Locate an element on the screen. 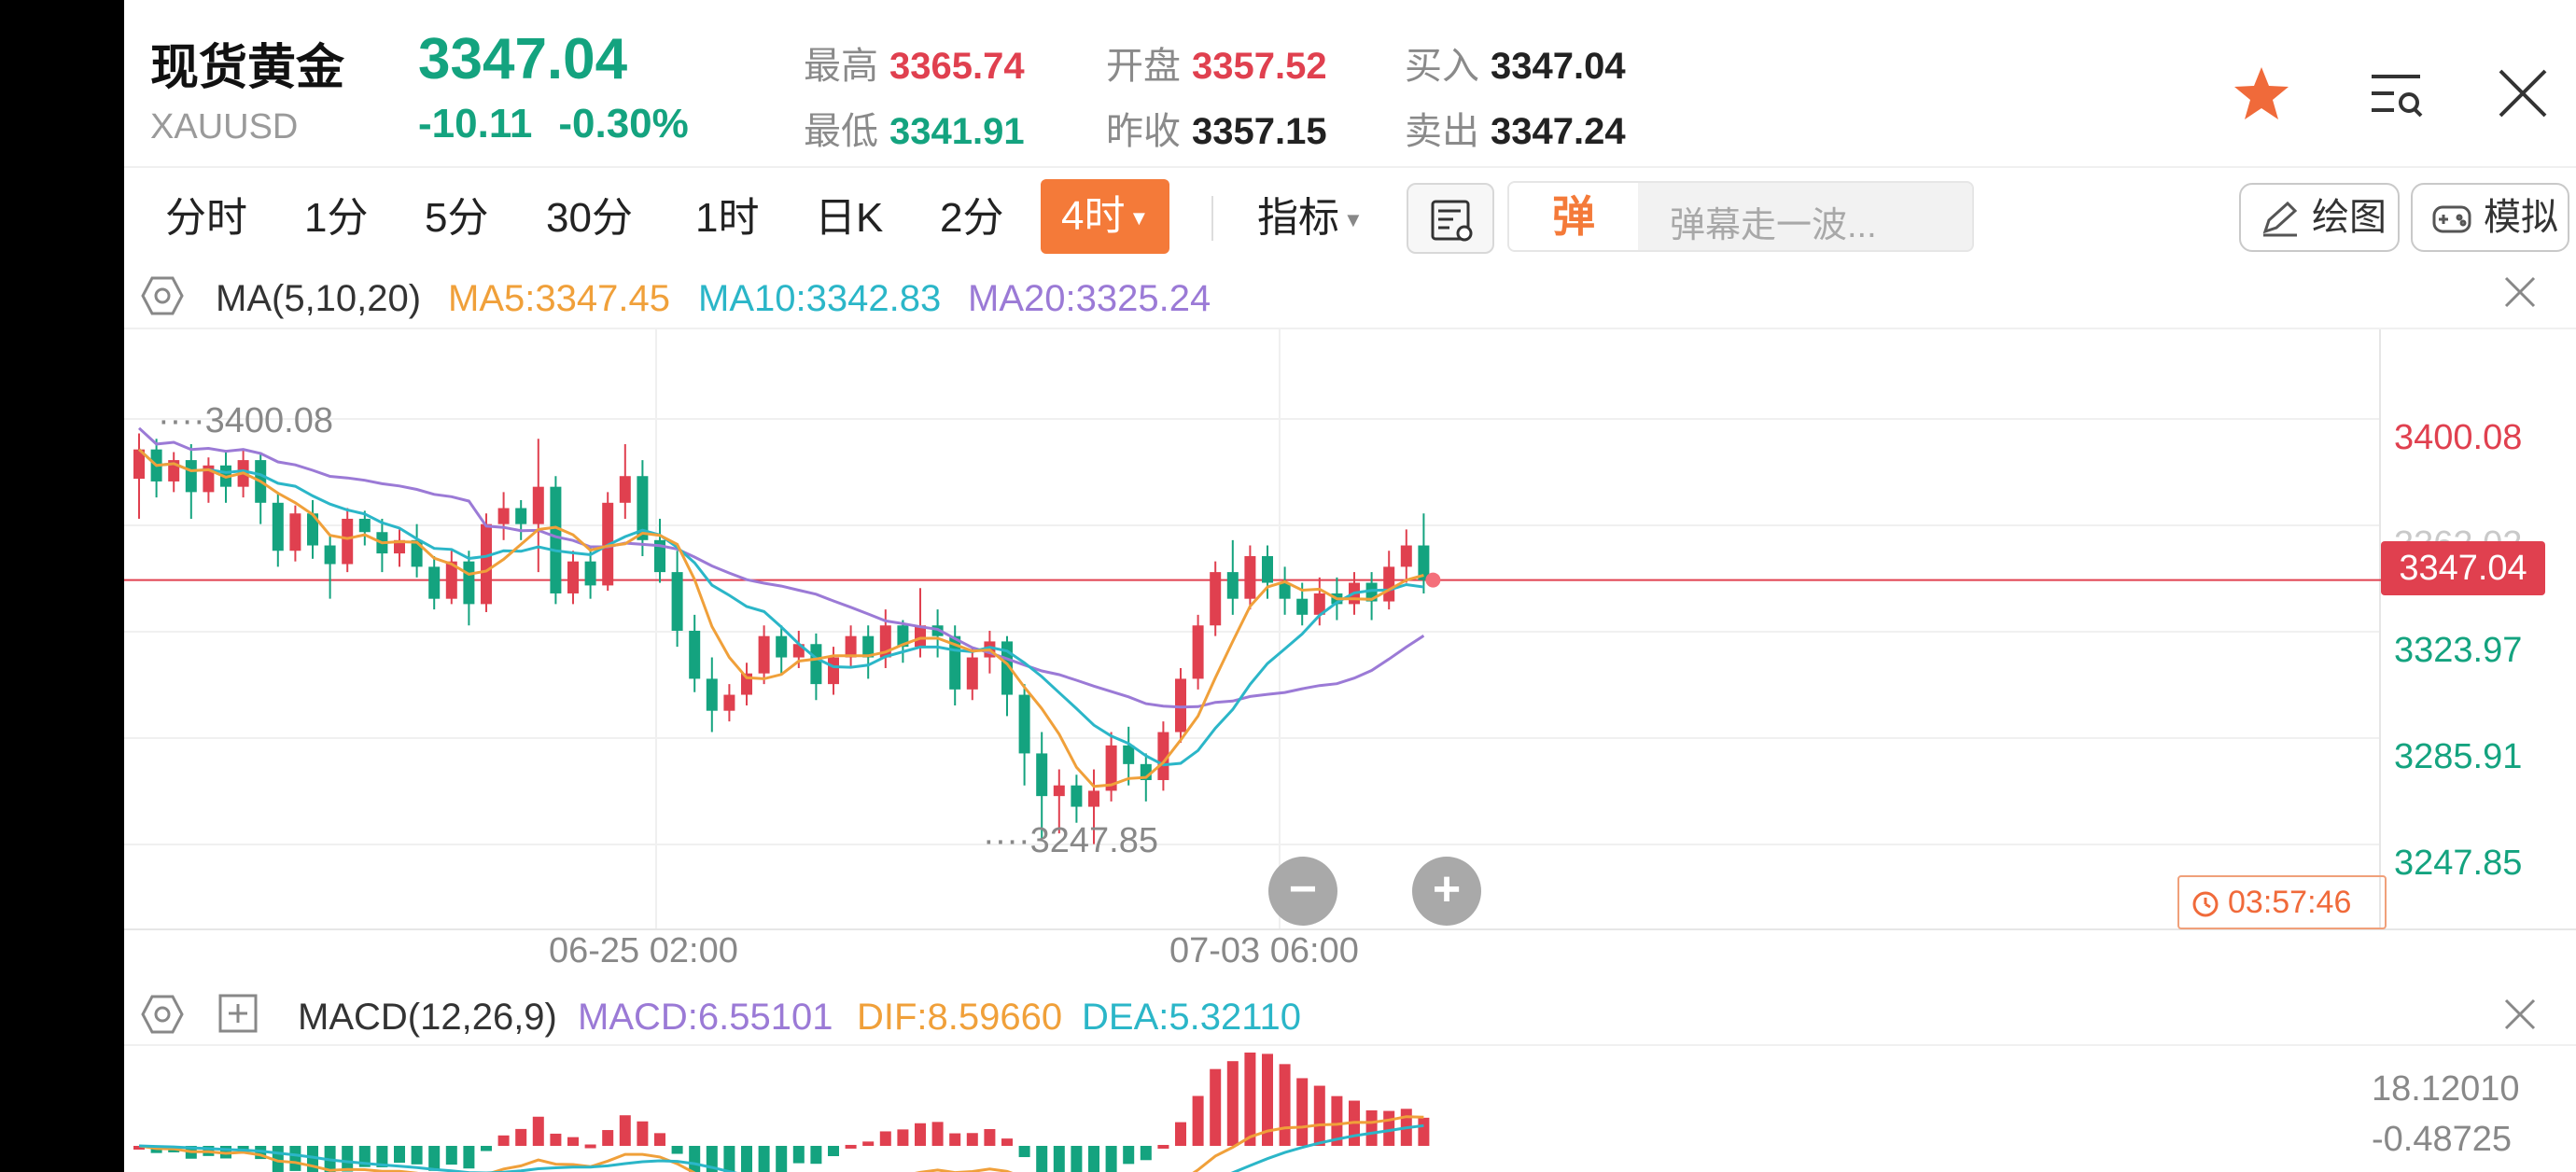  low-label: 最低 is located at coordinates (841, 131).